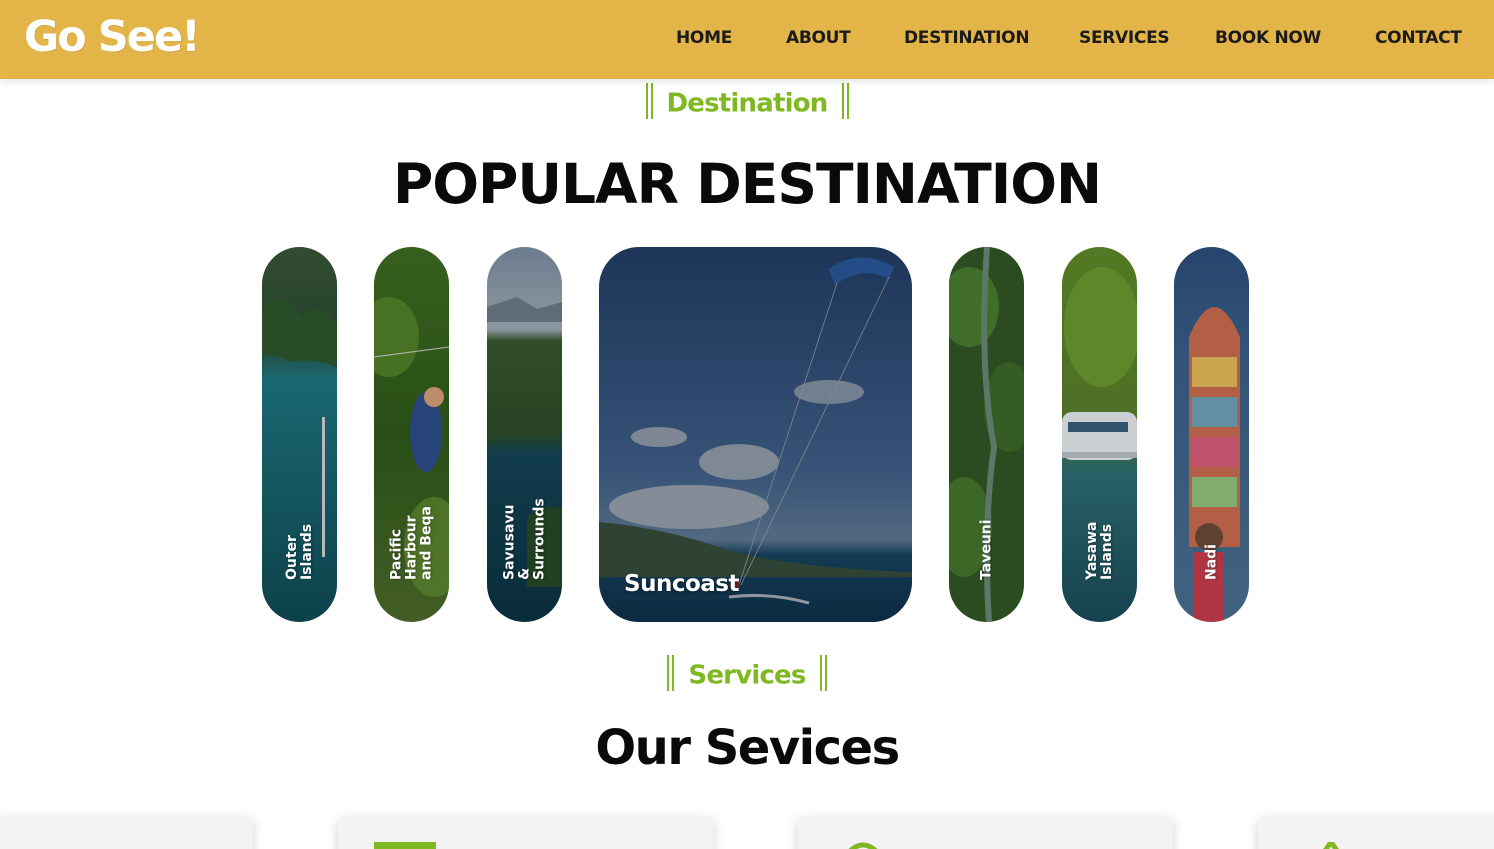 Image resolution: width=1494 pixels, height=849 pixels. I want to click on destination-card-yasawa: Yasawa Islands, so click(1099, 434).